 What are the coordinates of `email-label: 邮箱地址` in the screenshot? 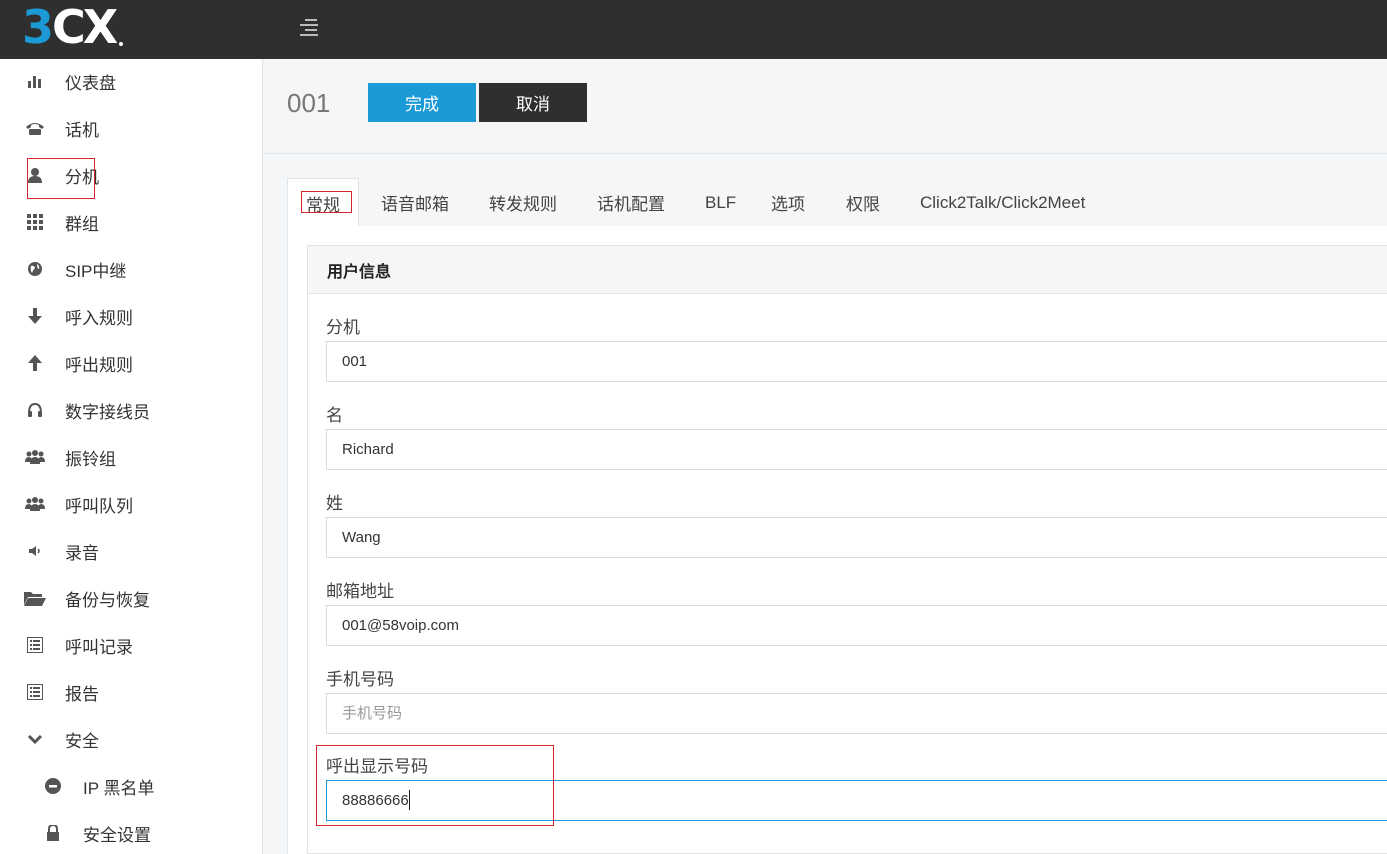 It's located at (360, 591).